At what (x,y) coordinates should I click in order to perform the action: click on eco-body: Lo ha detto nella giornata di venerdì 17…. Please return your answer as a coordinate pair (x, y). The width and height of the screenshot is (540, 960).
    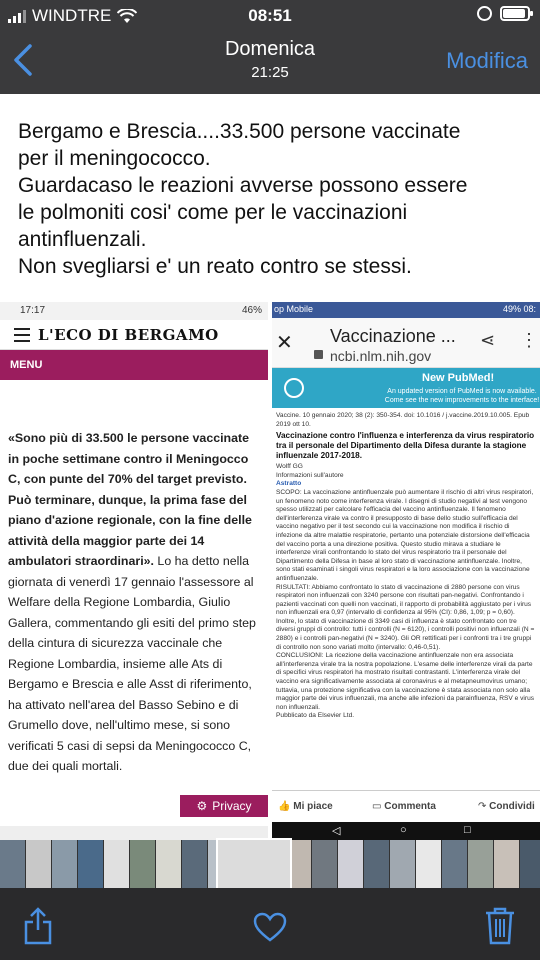
    Looking at the image, I should click on (132, 663).